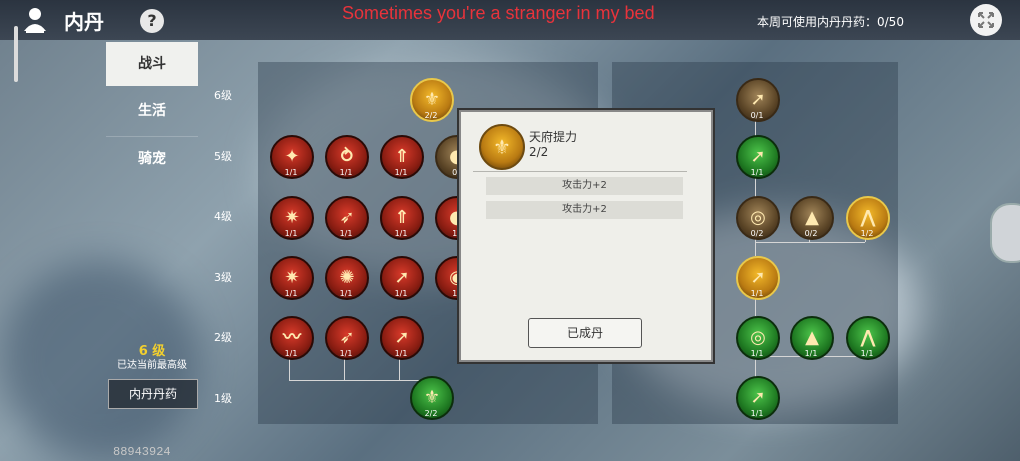 This screenshot has width=1020, height=461. I want to click on lyric-overlay: Sometimes you're a stranger in my bed, so click(498, 13).